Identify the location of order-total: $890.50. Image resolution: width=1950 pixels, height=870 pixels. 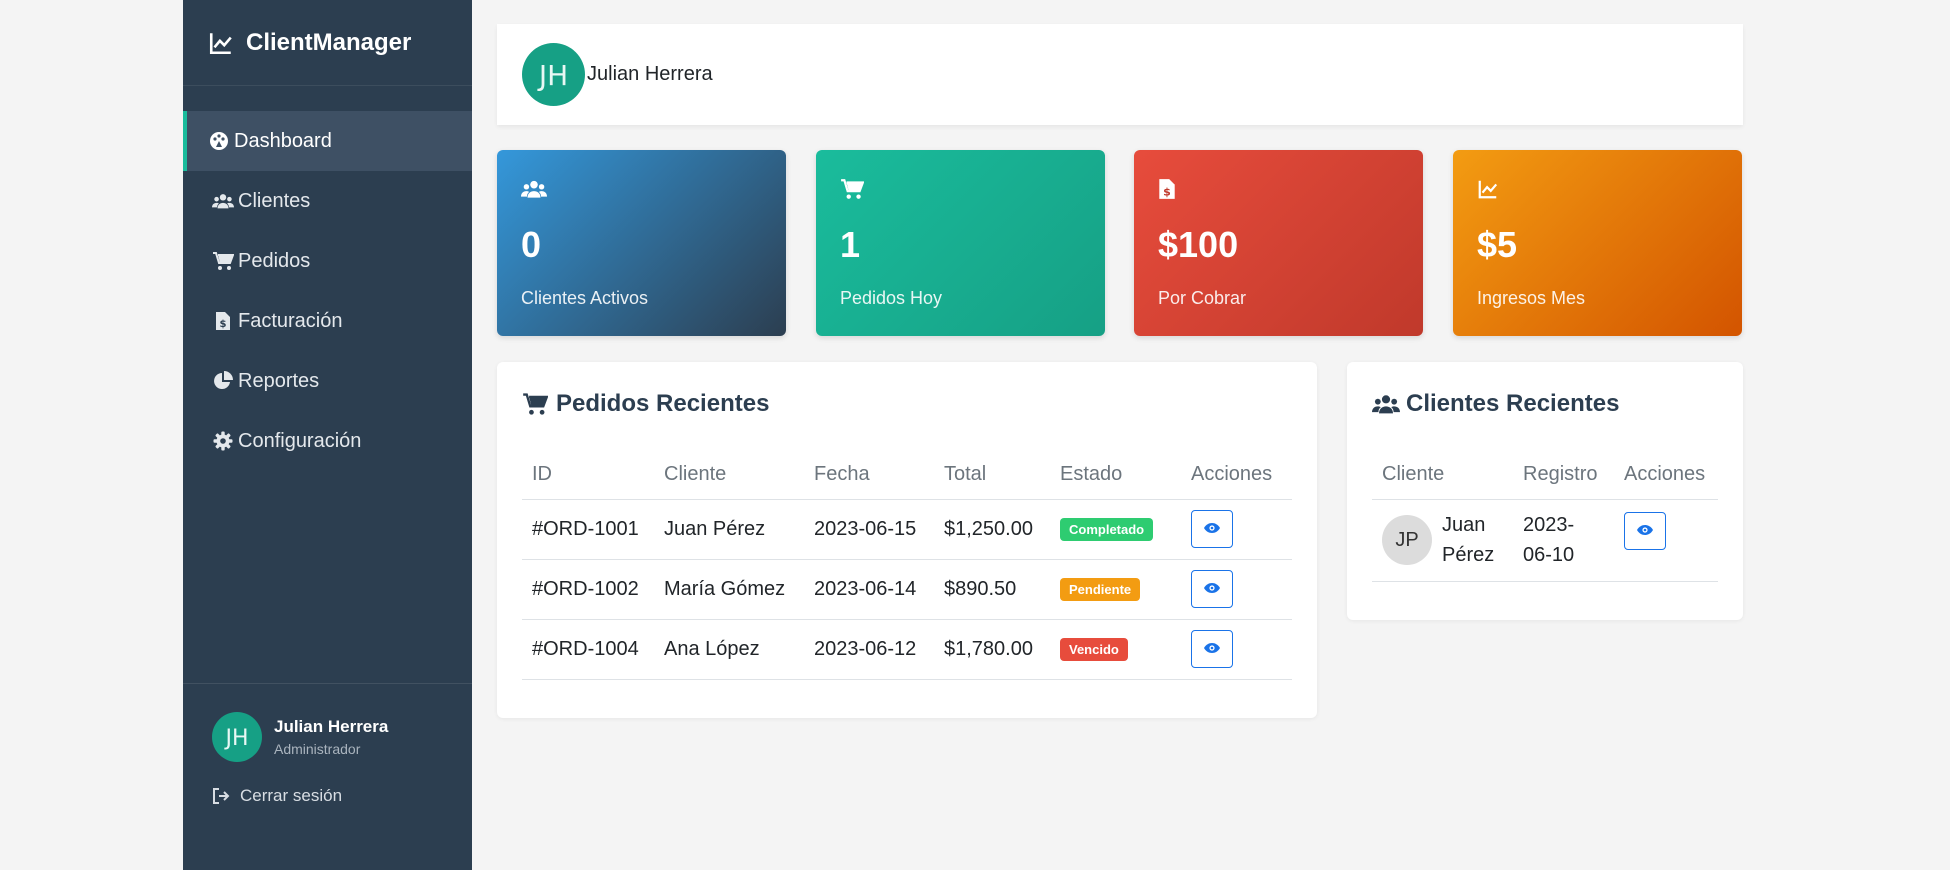
(992, 589).